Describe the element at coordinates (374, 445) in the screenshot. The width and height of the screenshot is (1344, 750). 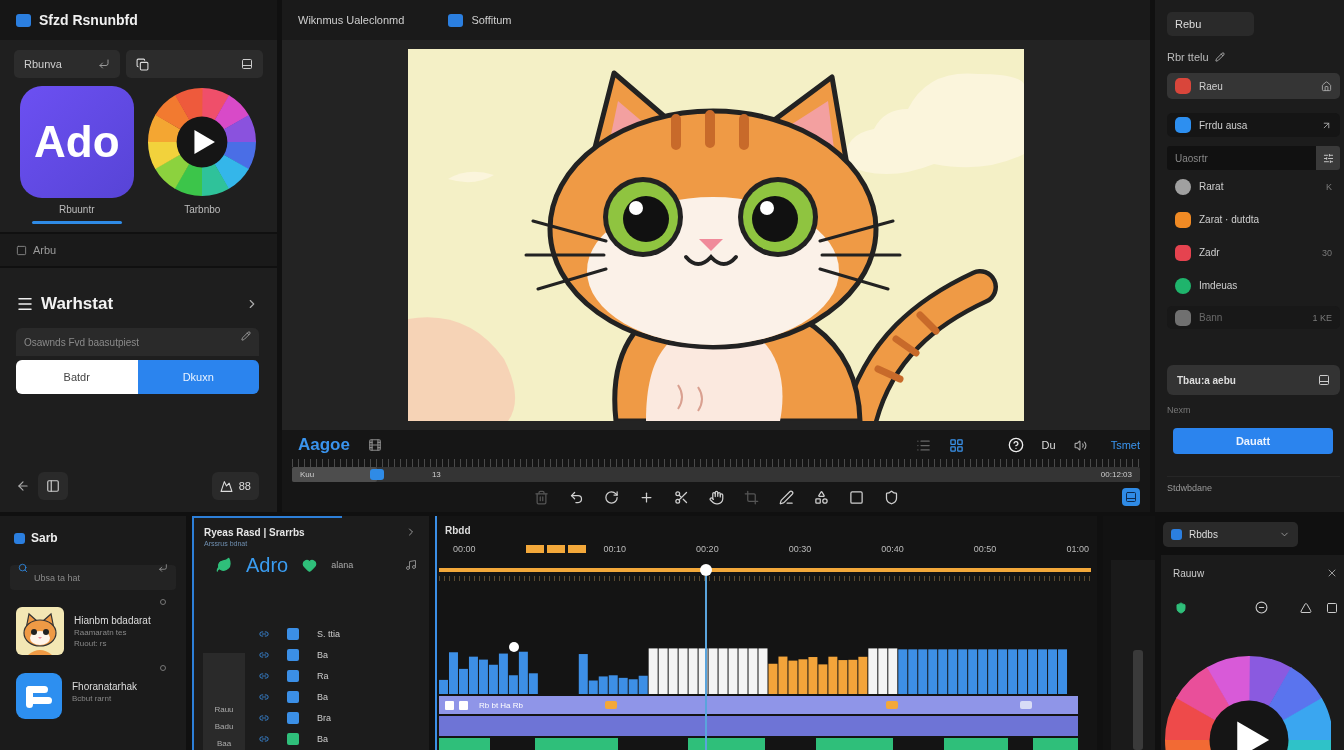
I see `film-icon` at that location.